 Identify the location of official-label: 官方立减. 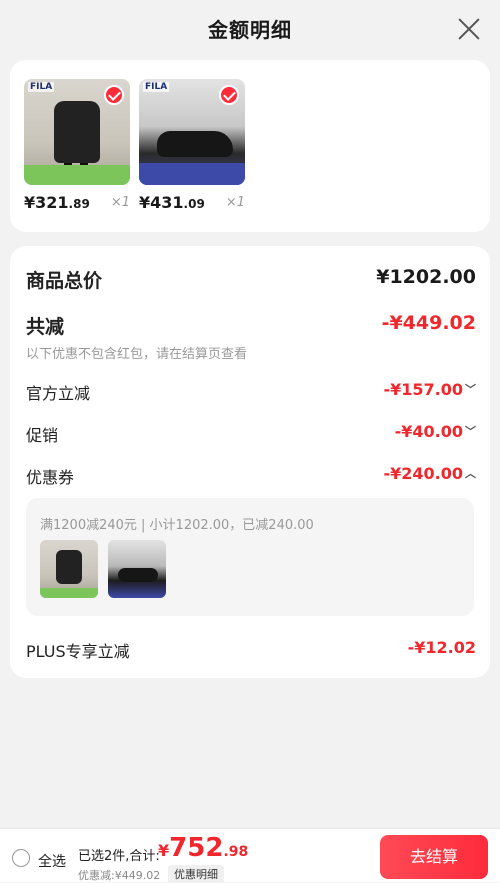
(58, 393).